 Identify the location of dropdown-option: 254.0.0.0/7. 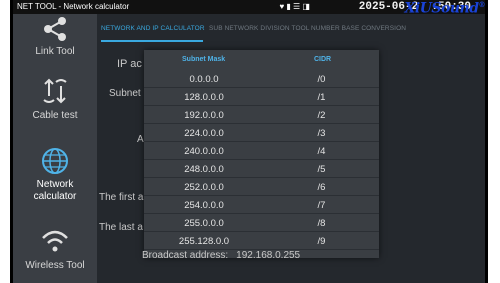
(261, 205).